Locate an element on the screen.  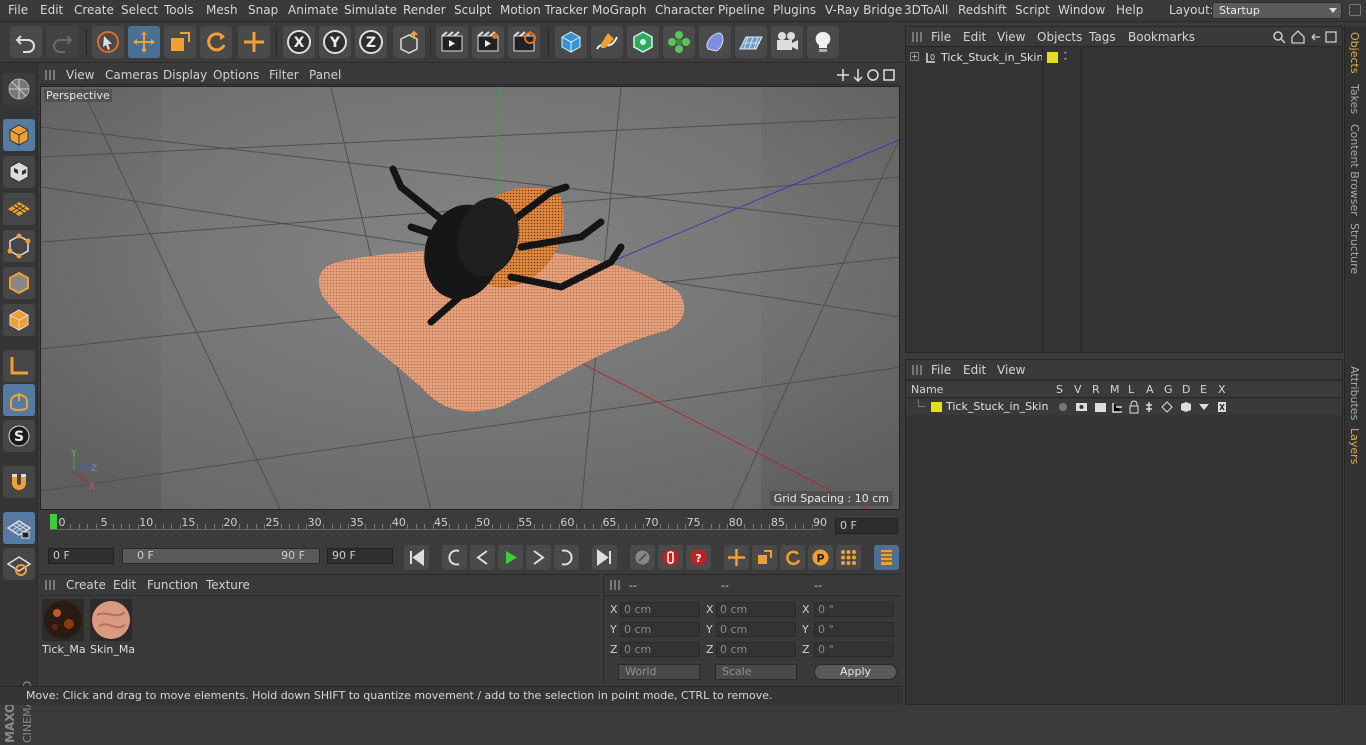
material-swatch: Skin_Ma is located at coordinates (112, 629).